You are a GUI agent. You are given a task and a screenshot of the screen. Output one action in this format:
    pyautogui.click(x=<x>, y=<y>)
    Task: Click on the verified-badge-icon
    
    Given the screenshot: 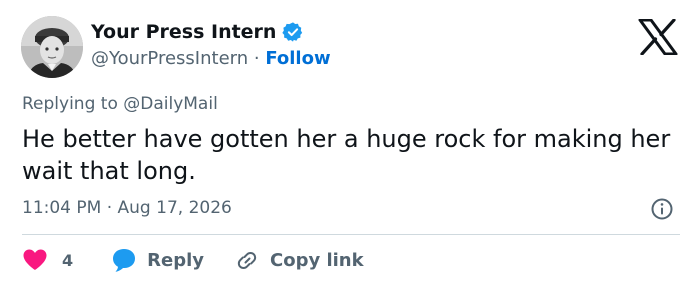 What is the action you would take?
    pyautogui.click(x=293, y=32)
    